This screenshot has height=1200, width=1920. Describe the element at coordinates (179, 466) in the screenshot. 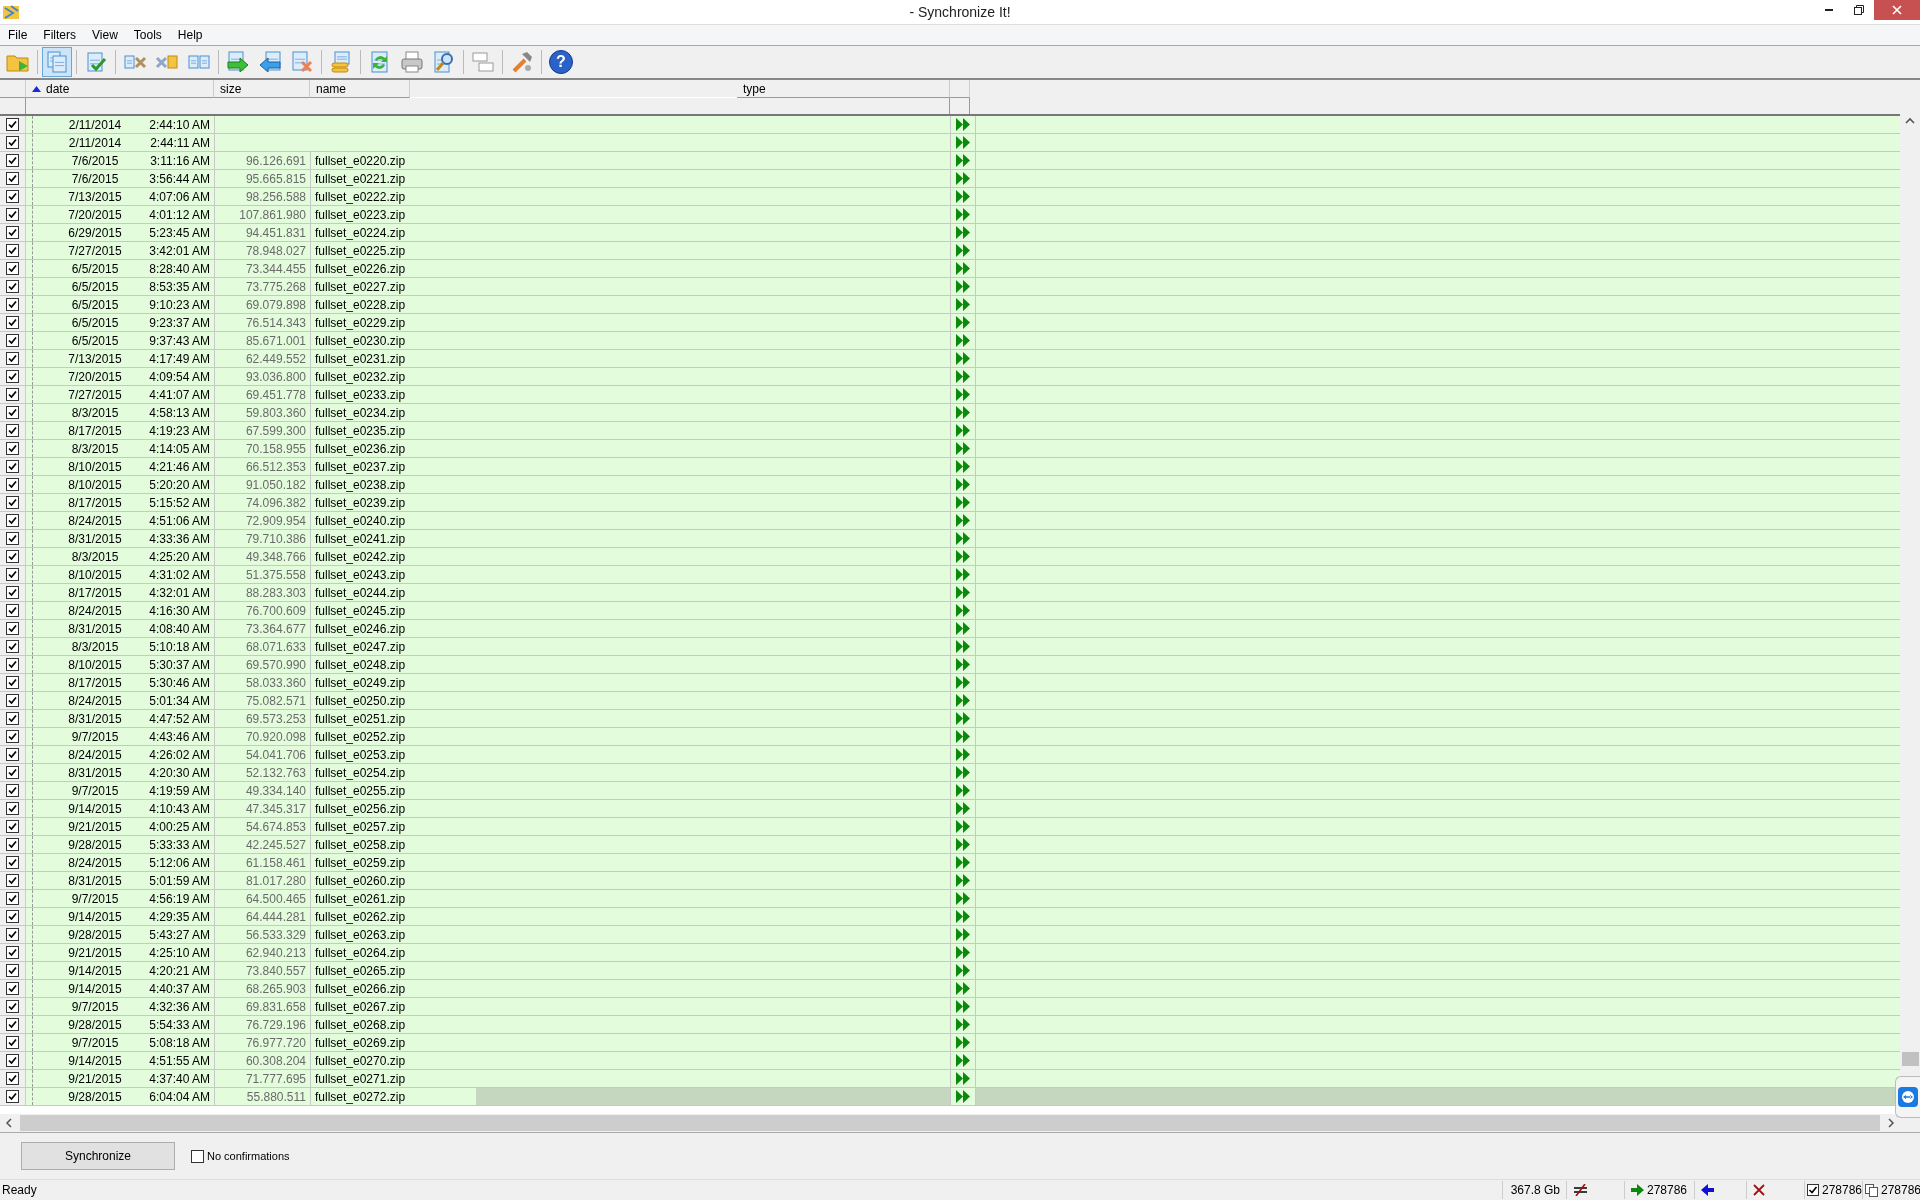

I see `time-text: 4:21:46 AM` at that location.